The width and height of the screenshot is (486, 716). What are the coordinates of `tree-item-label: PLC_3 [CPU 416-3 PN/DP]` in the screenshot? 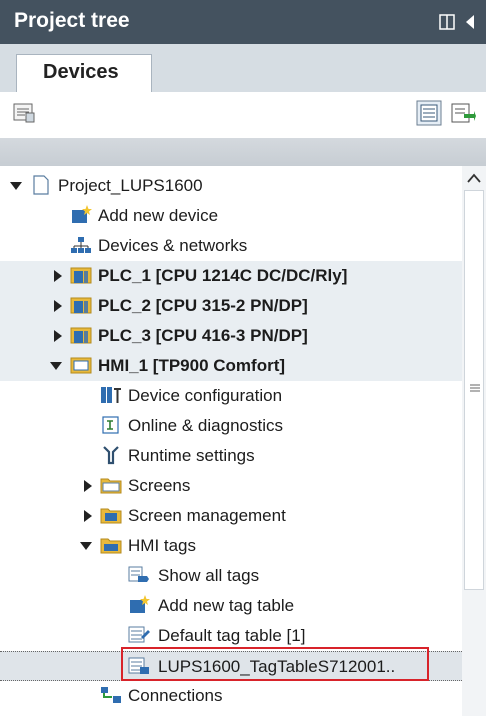 It's located at (203, 335).